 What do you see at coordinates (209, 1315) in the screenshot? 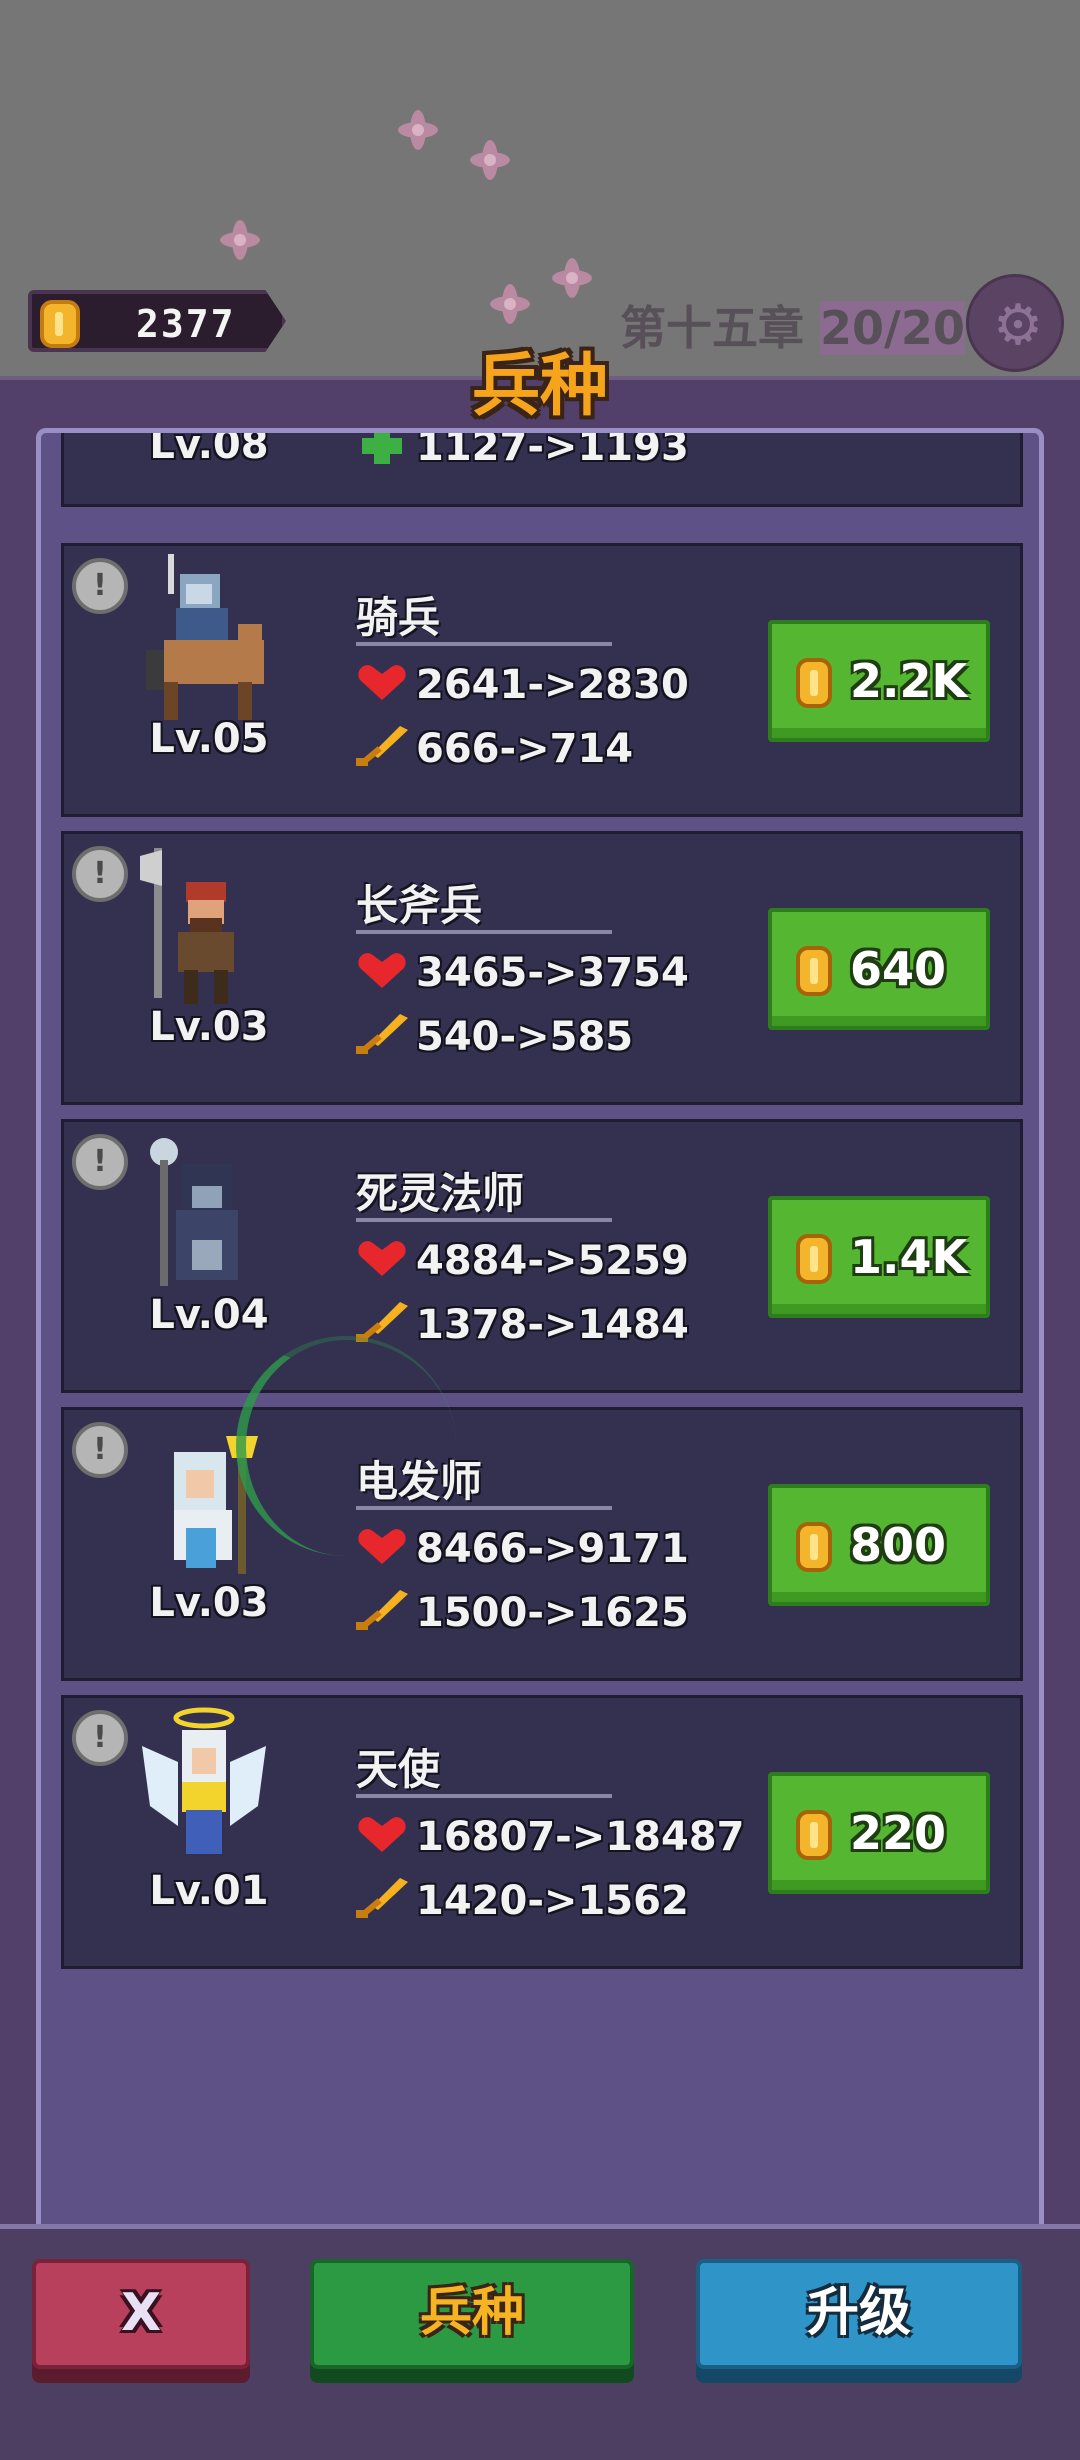
I see `unit-level: Lv.04` at bounding box center [209, 1315].